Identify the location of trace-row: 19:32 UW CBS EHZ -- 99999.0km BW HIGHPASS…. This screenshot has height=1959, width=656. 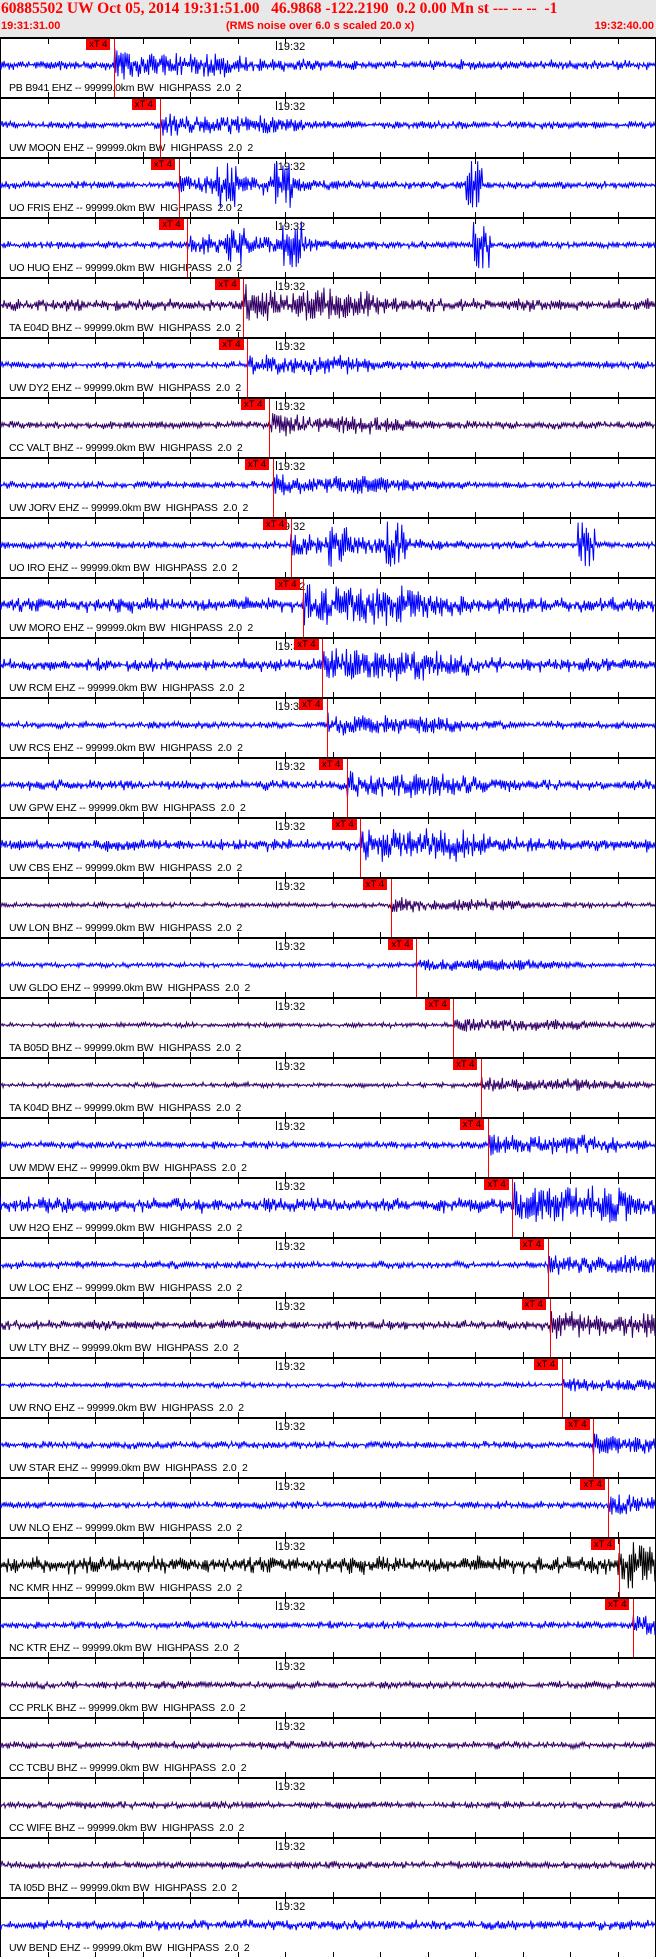
(328, 847).